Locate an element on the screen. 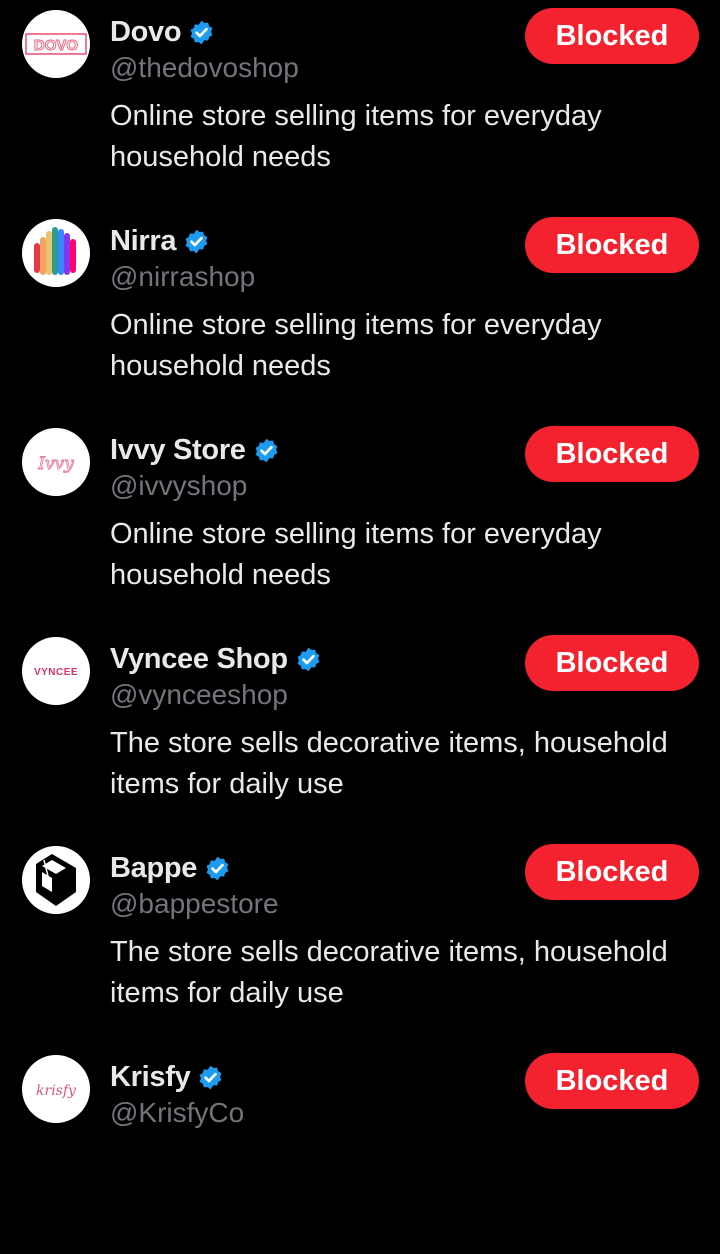  svg-text: Ivvy is located at coordinates (55, 464).